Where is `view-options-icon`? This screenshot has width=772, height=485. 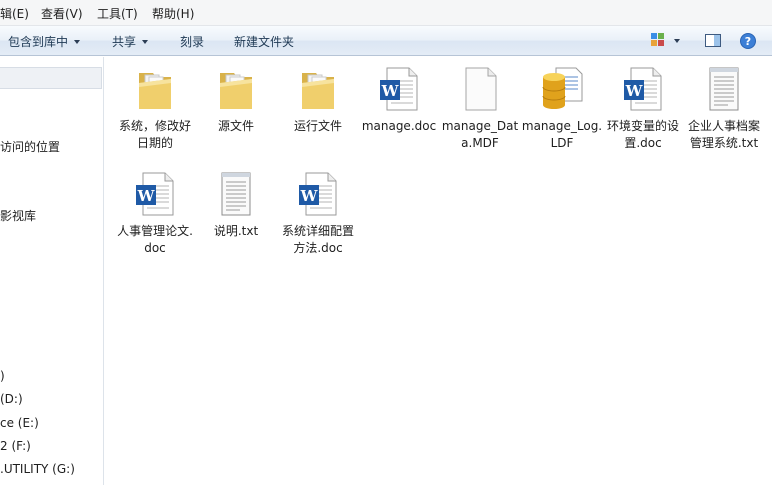
view-options-icon is located at coordinates (665, 39).